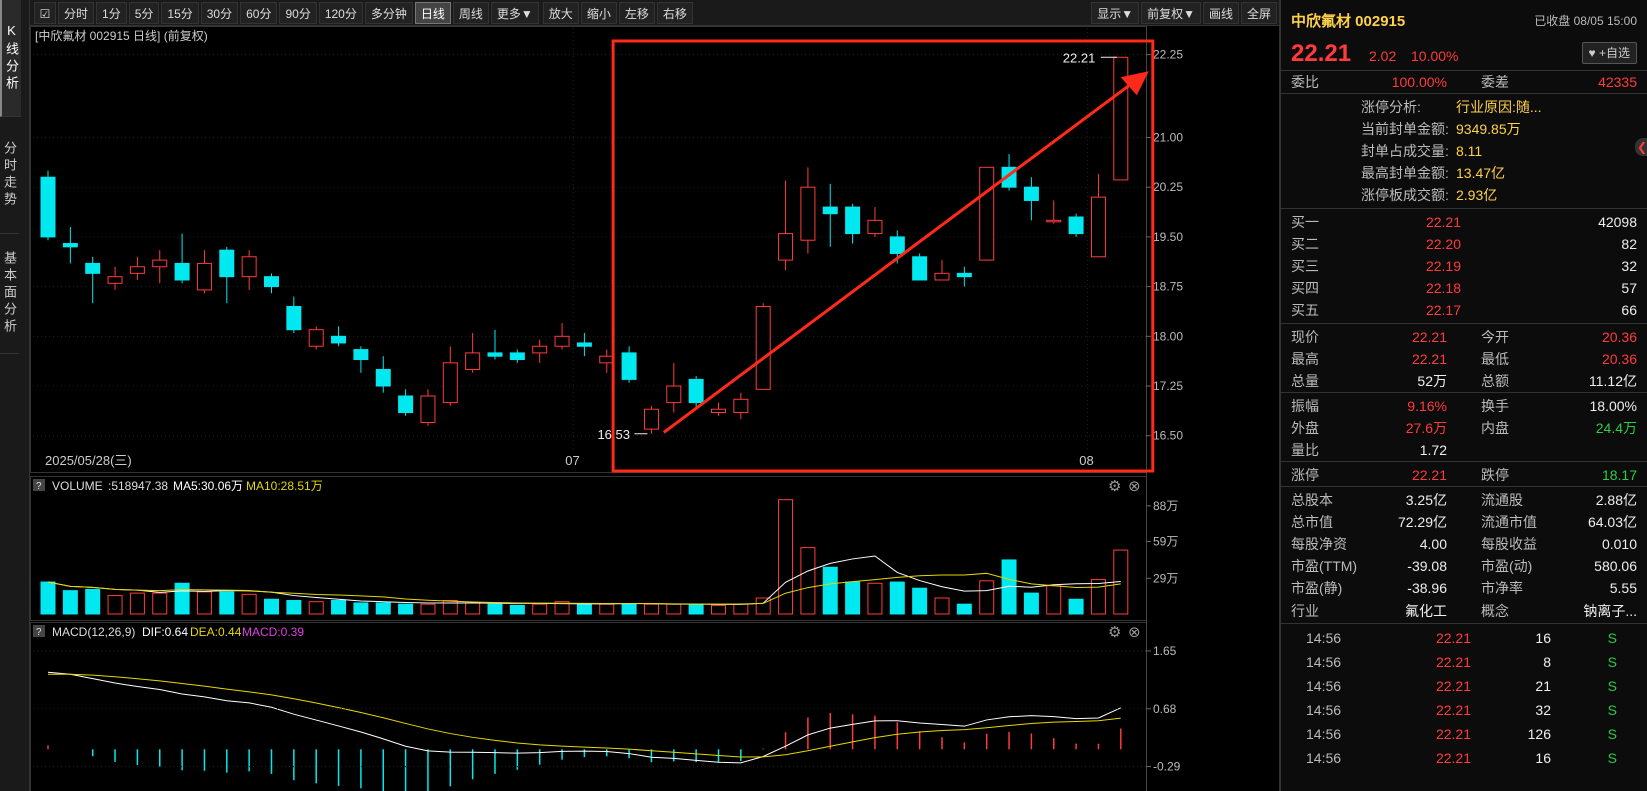 Image resolution: width=1647 pixels, height=791 pixels. What do you see at coordinates (1171, 12) in the screenshot?
I see `toolbar-right-button-1: 前复权▼` at bounding box center [1171, 12].